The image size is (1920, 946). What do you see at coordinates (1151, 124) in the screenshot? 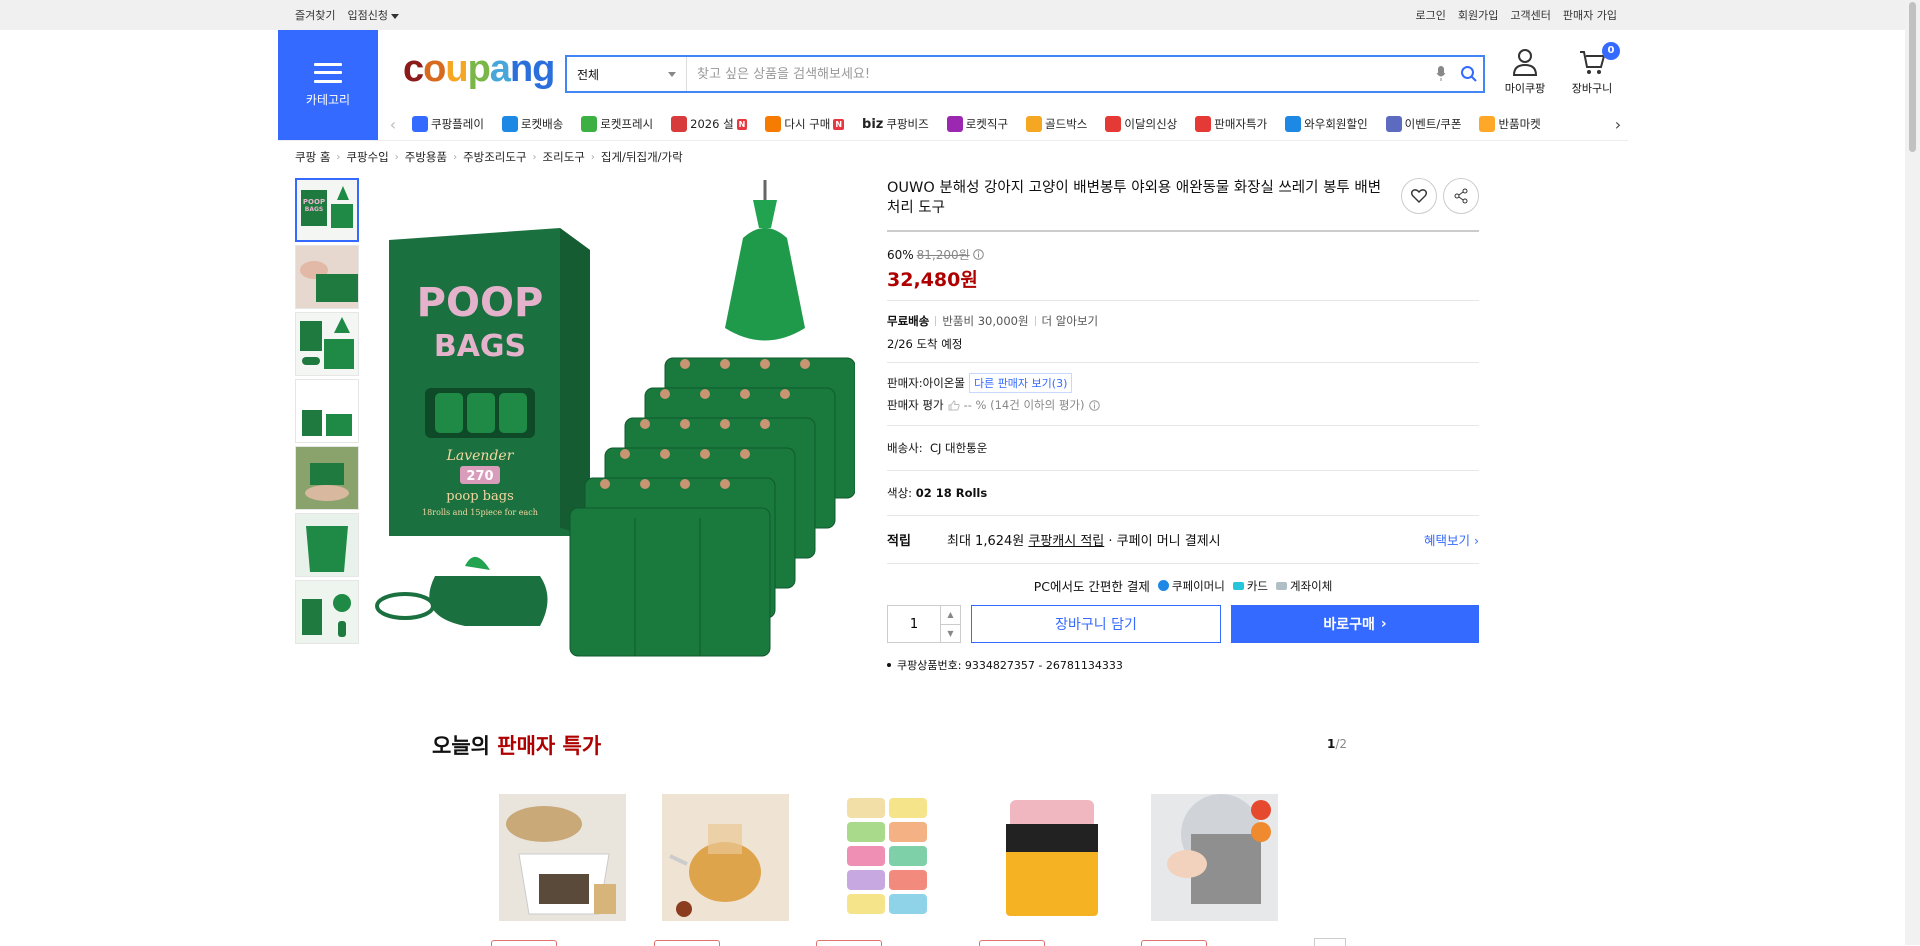
I see `nav-item-label: 이달의신상` at bounding box center [1151, 124].